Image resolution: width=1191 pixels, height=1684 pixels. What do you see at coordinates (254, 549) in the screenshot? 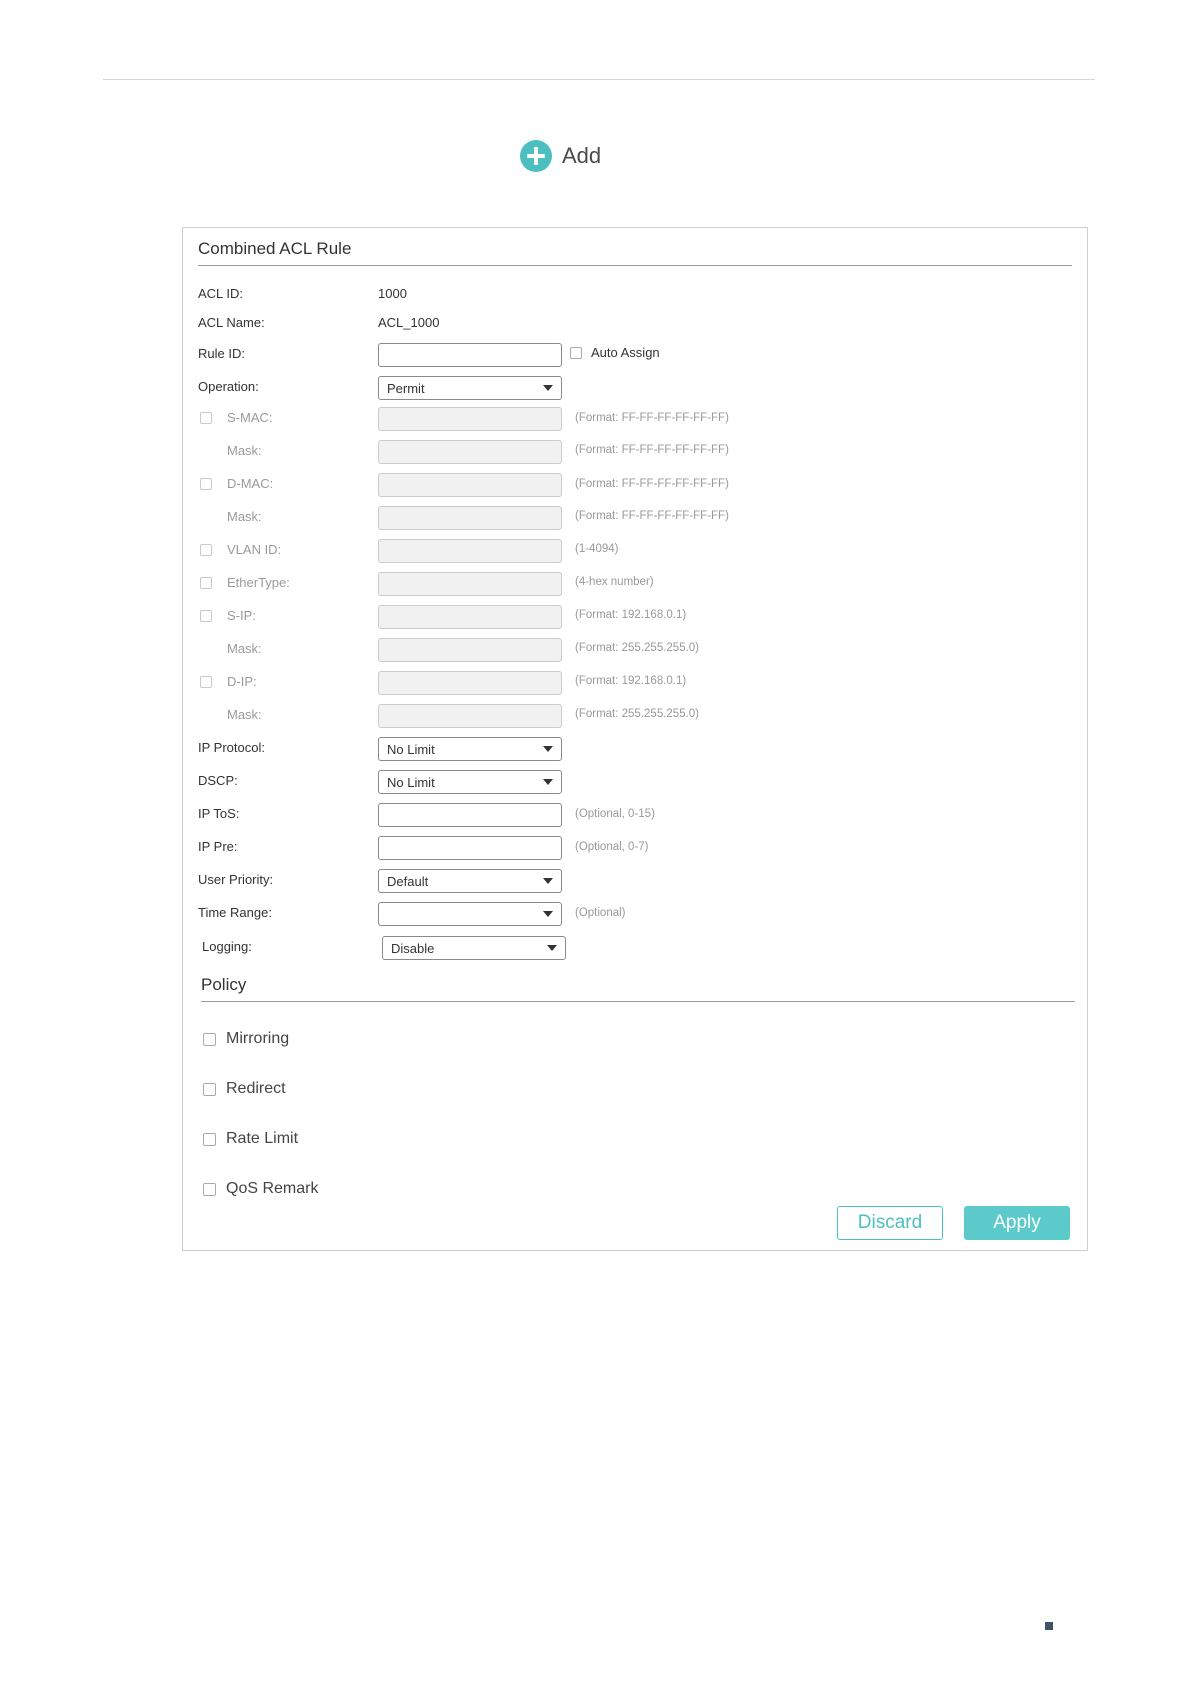
I see `vlan-id-label: VLAN ID:` at bounding box center [254, 549].